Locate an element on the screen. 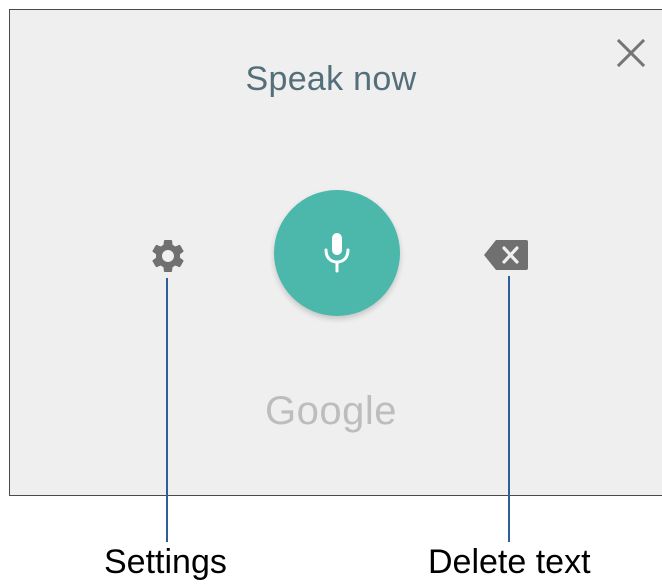  microphone-button is located at coordinates (337, 253).